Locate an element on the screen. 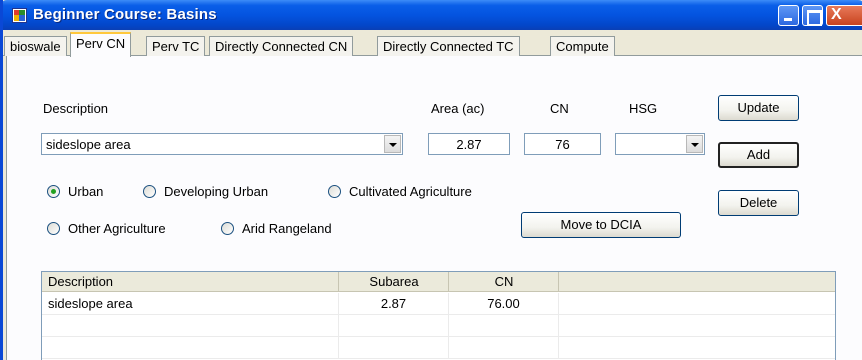 The width and height of the screenshot is (862, 360). cell-cn: 76.00 is located at coordinates (504, 304).